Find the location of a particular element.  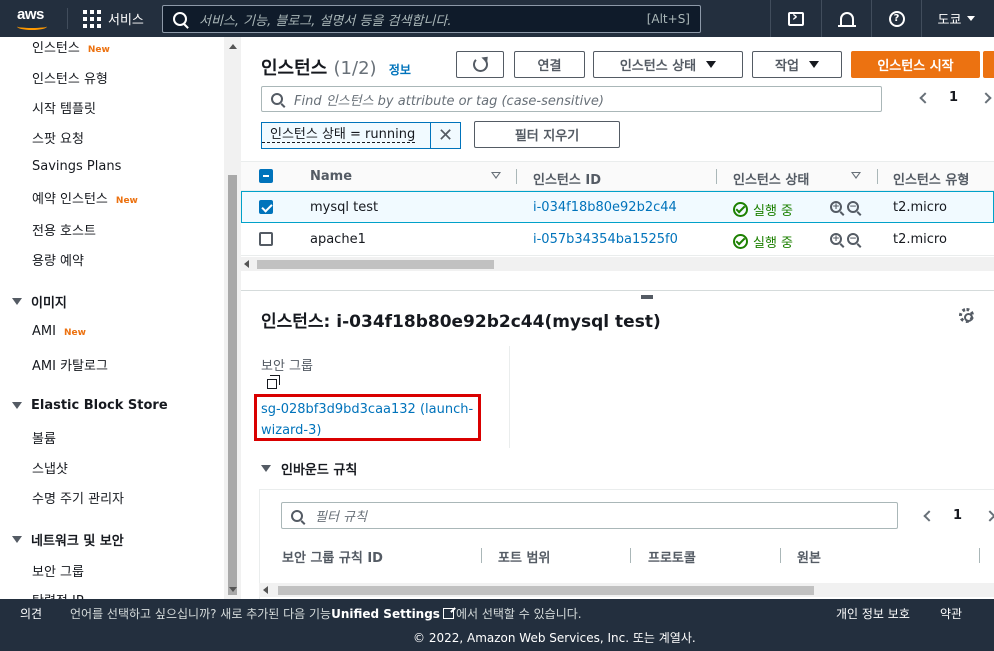

sidebar-item-ami: AMI New is located at coordinates (59, 331).